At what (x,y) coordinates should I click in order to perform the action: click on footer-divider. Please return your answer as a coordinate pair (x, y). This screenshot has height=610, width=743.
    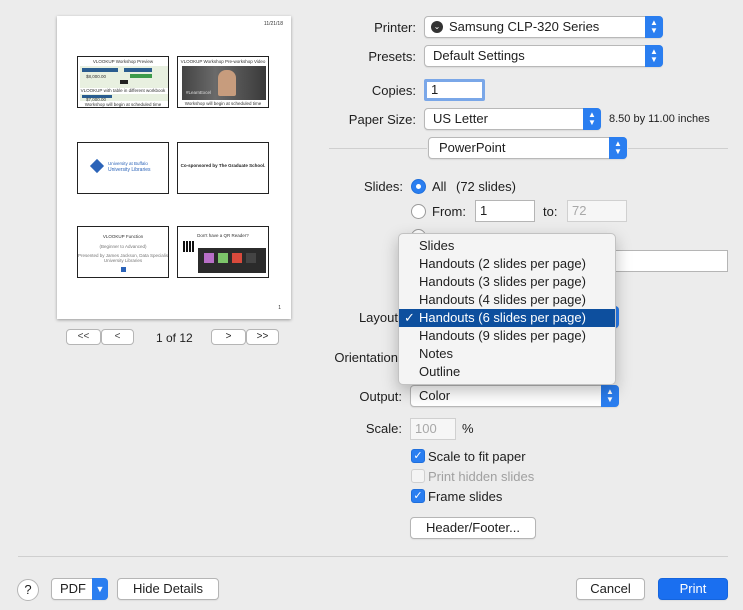
    Looking at the image, I should click on (373, 556).